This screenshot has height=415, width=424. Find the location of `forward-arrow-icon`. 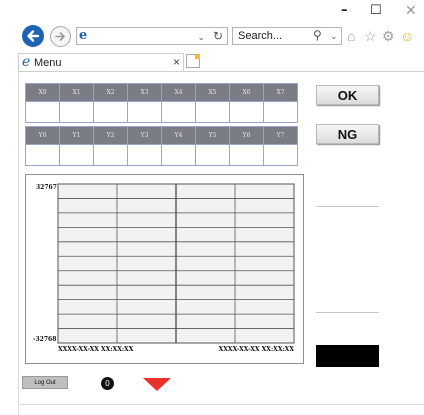

forward-arrow-icon is located at coordinates (60, 36).